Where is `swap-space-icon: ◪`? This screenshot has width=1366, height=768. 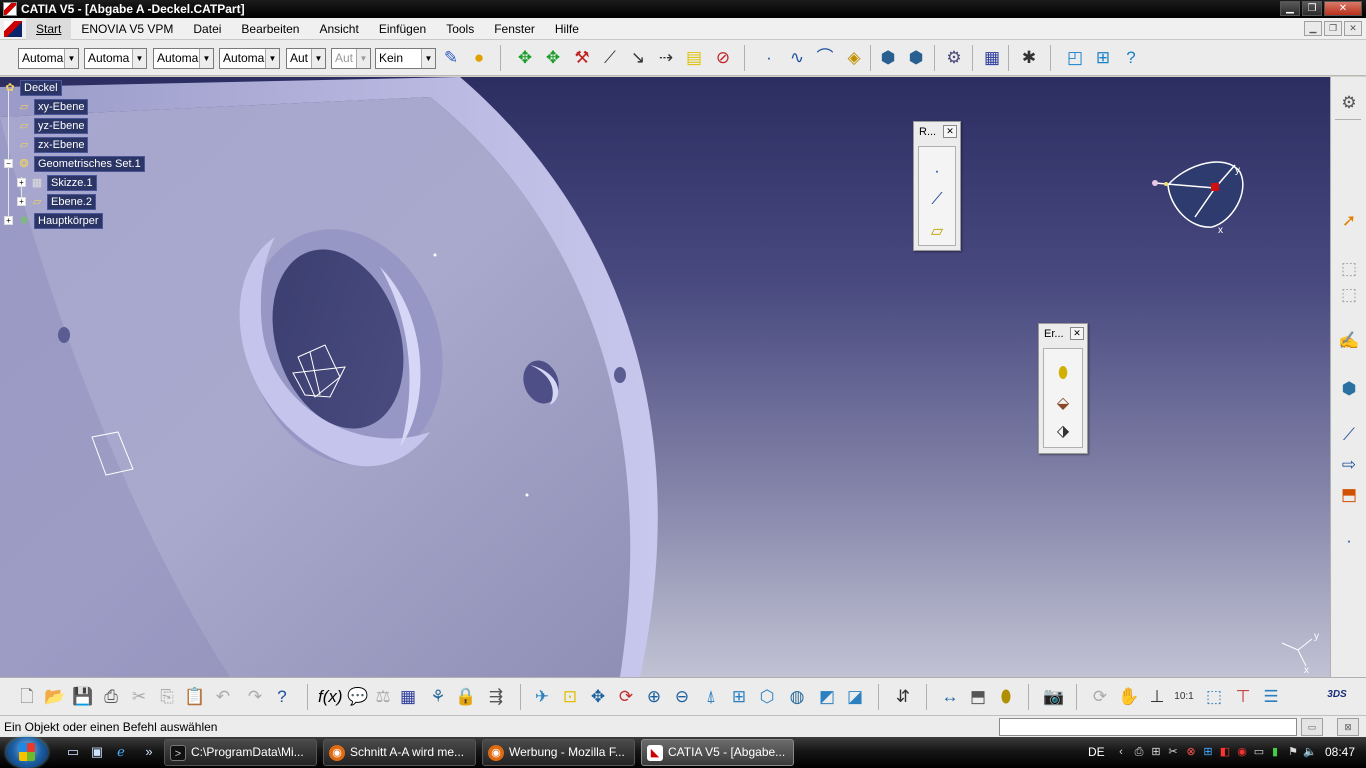 swap-space-icon: ◪ is located at coordinates (855, 697).